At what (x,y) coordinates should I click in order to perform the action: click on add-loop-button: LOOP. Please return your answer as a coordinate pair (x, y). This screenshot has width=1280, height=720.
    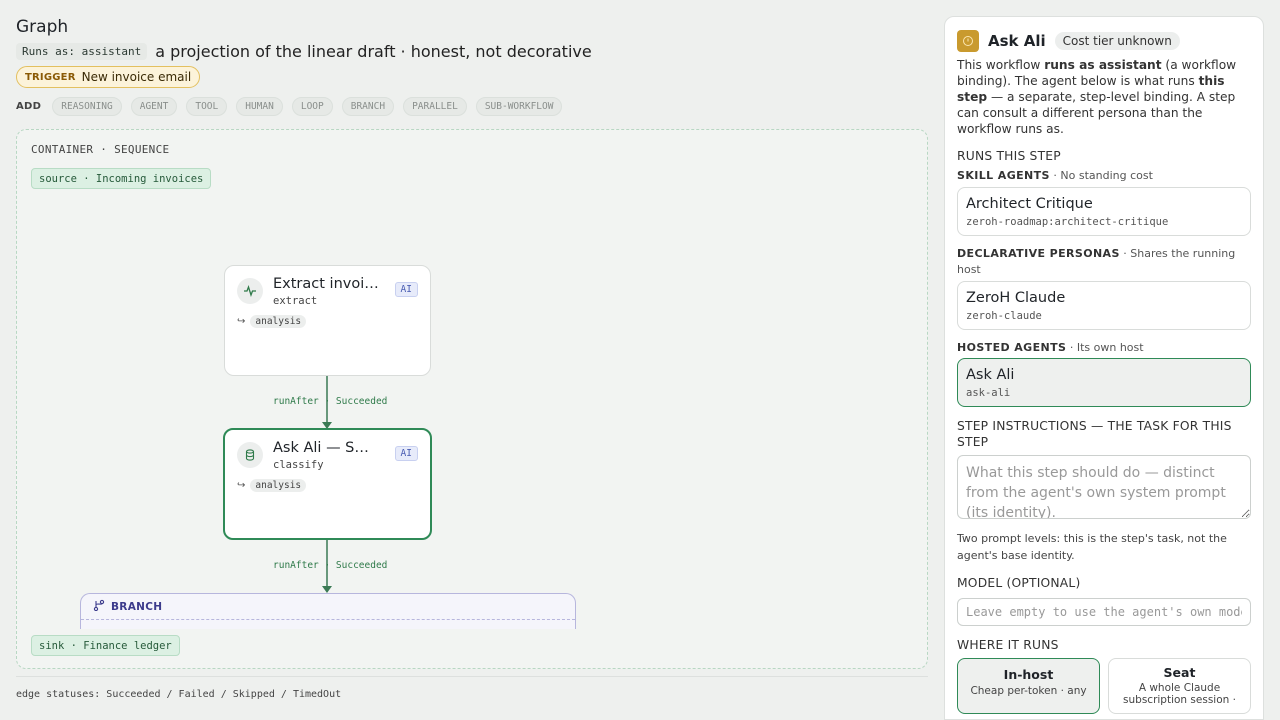
    Looking at the image, I should click on (312, 106).